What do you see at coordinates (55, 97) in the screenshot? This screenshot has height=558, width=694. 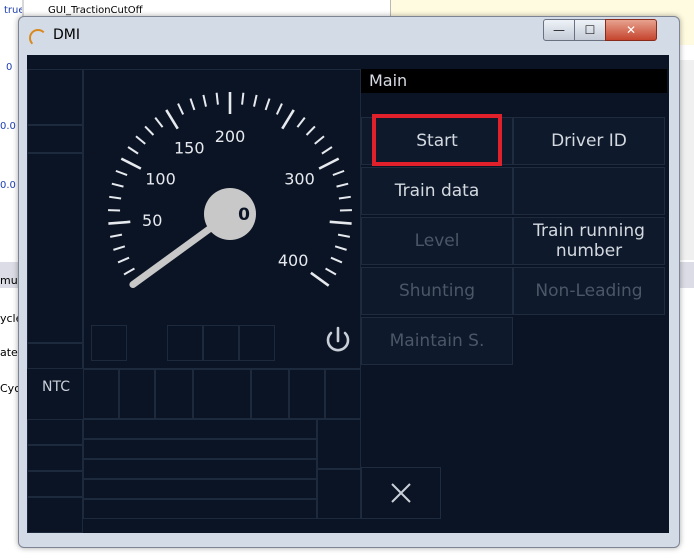 I see `left-cell-a1` at bounding box center [55, 97].